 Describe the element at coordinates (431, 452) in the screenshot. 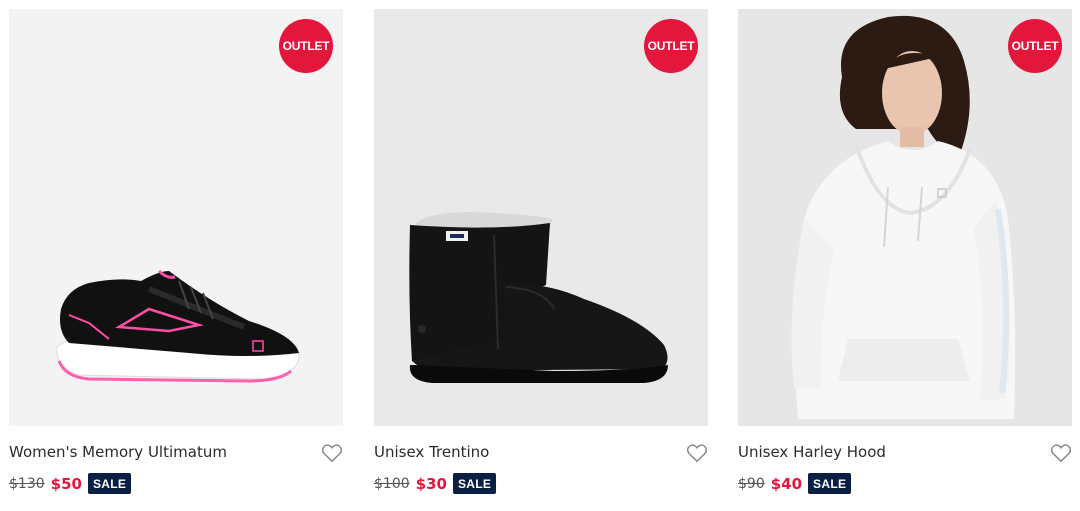

I see `product-name: Unisex Trentino` at that location.